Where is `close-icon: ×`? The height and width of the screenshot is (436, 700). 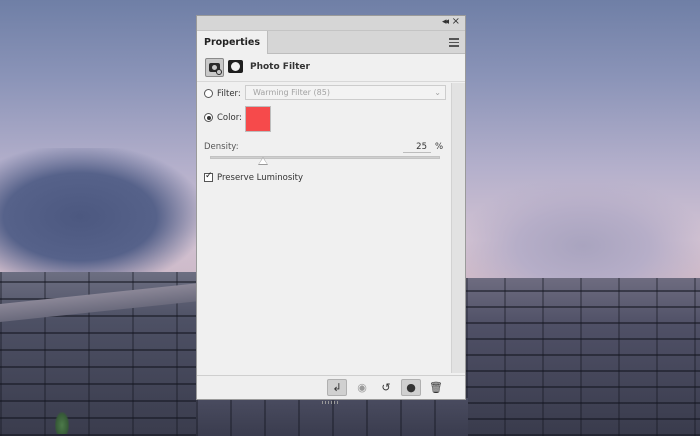 close-icon: × is located at coordinates (456, 21).